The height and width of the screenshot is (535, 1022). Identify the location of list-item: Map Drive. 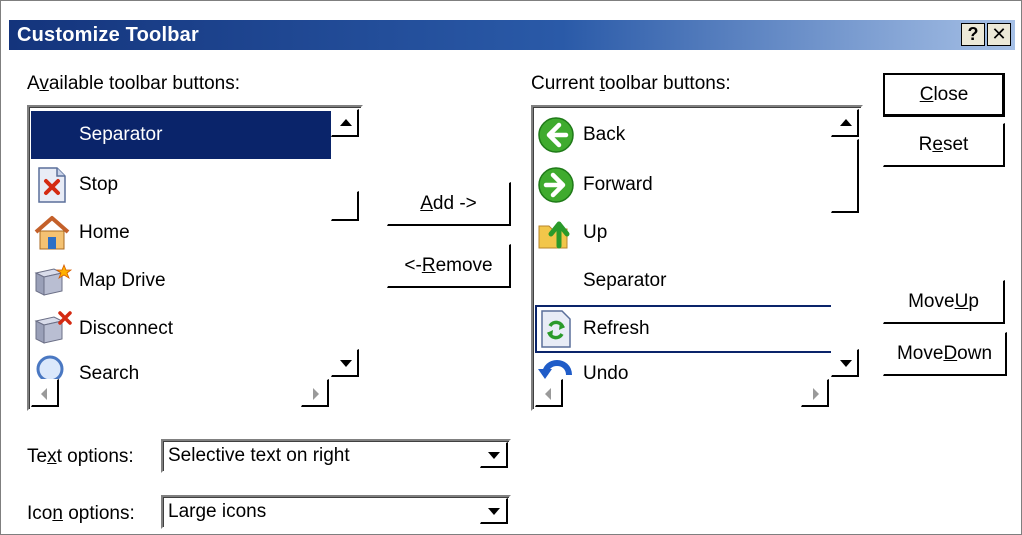
(98, 281).